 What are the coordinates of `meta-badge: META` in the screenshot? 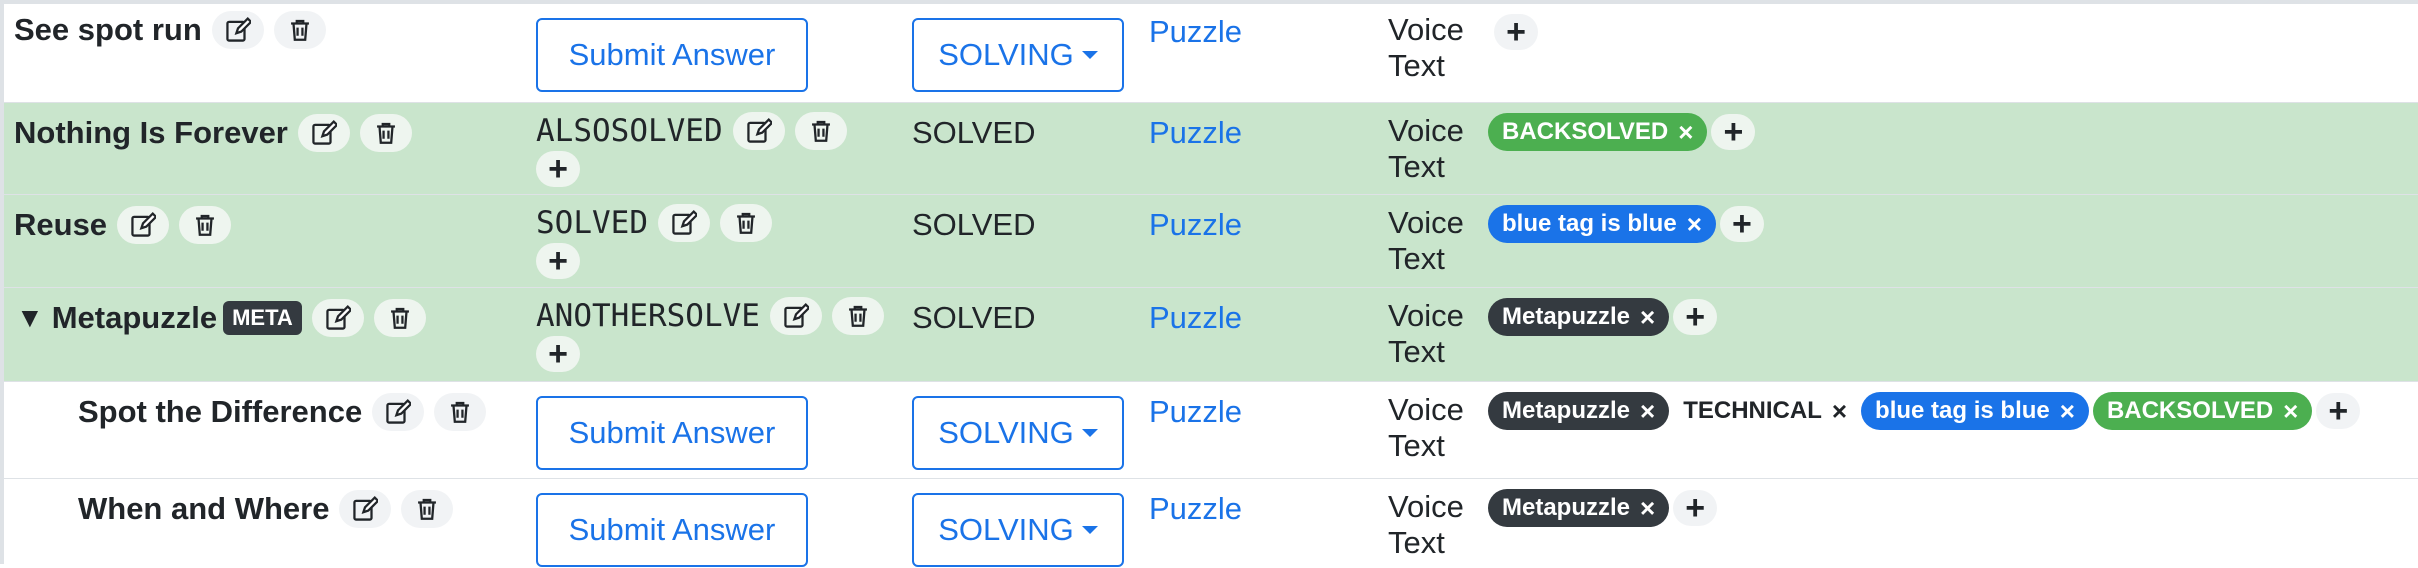 It's located at (262, 318).